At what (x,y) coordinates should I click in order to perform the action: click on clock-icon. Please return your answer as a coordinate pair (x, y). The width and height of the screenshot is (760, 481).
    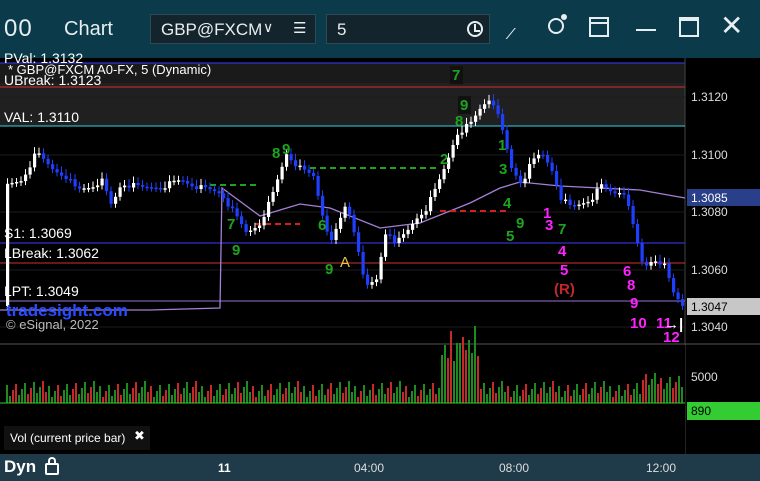
    Looking at the image, I should click on (475, 29).